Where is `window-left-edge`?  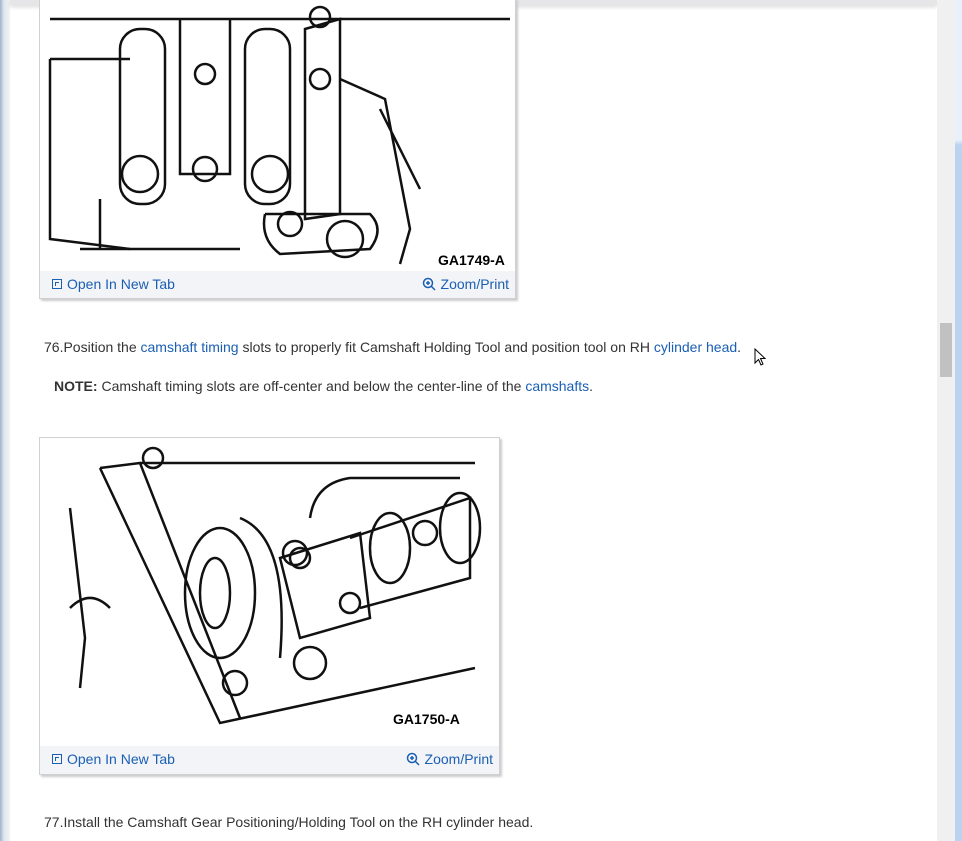 window-left-edge is located at coordinates (5, 420).